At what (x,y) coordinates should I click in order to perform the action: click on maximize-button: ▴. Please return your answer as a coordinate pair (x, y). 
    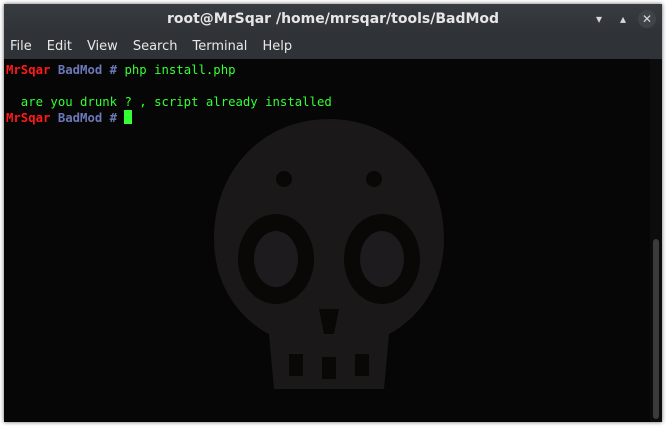
    Looking at the image, I should click on (623, 19).